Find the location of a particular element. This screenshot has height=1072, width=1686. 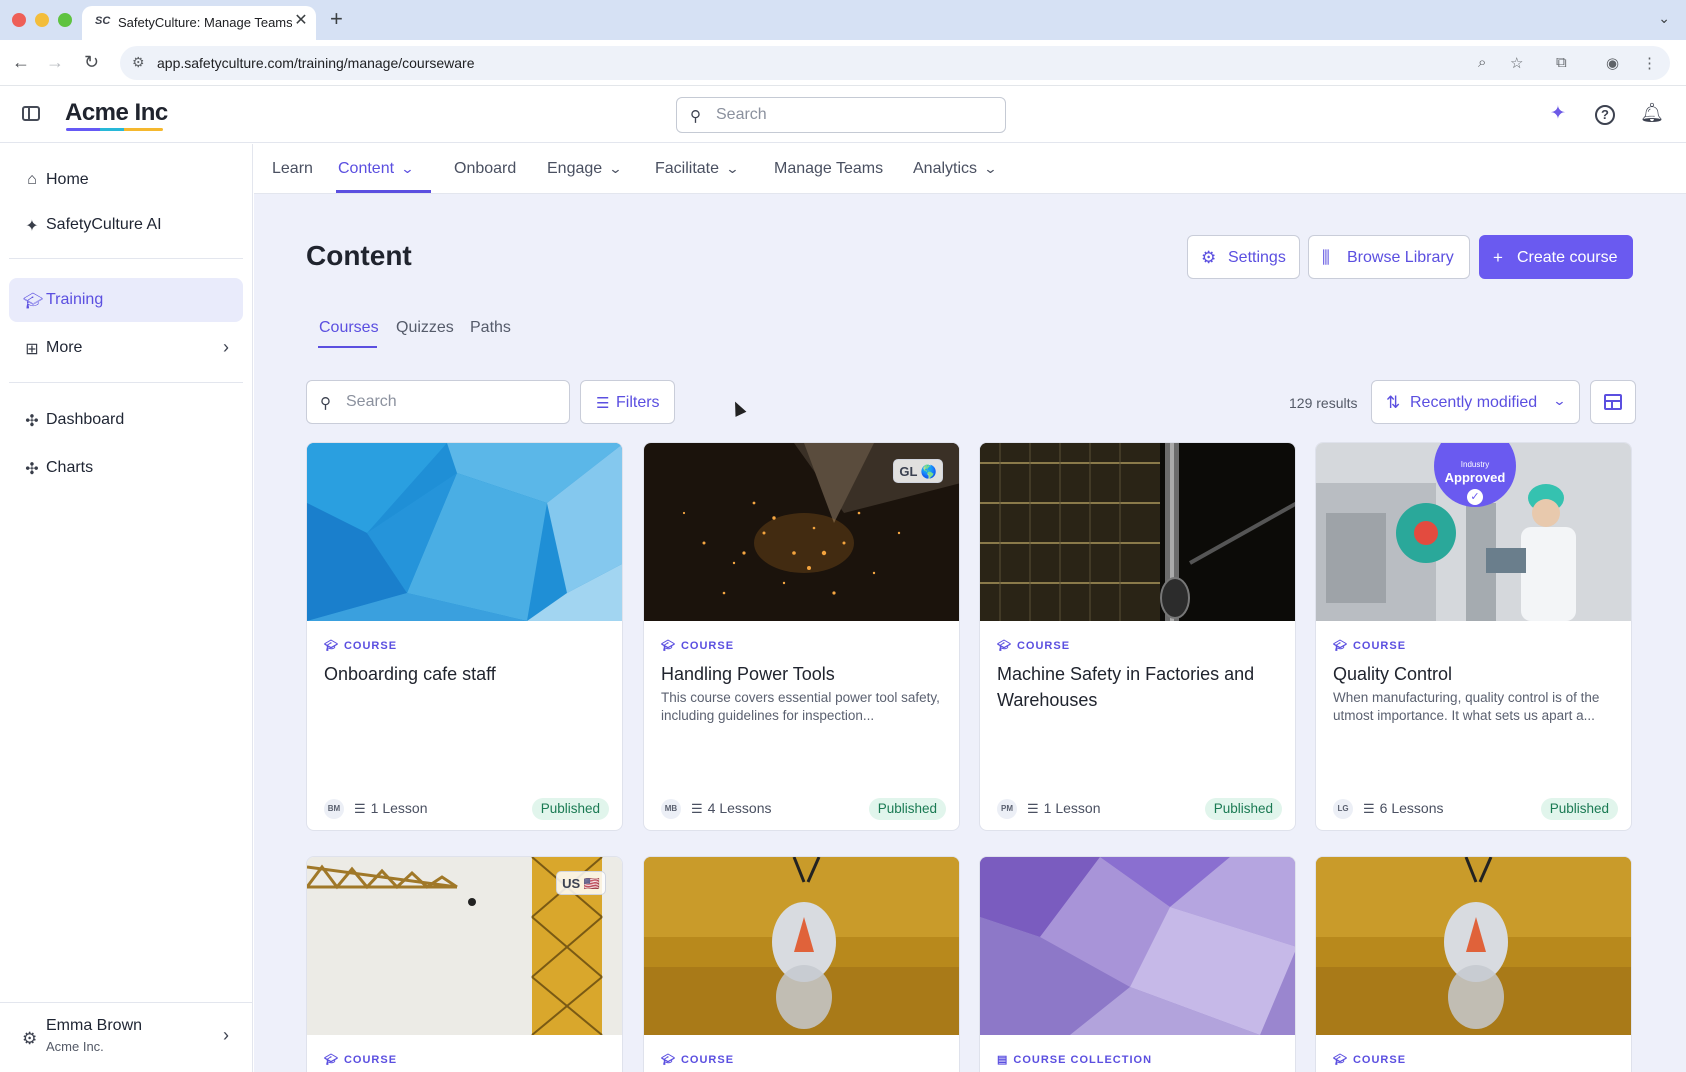

window-zoom-button is located at coordinates (65, 20).